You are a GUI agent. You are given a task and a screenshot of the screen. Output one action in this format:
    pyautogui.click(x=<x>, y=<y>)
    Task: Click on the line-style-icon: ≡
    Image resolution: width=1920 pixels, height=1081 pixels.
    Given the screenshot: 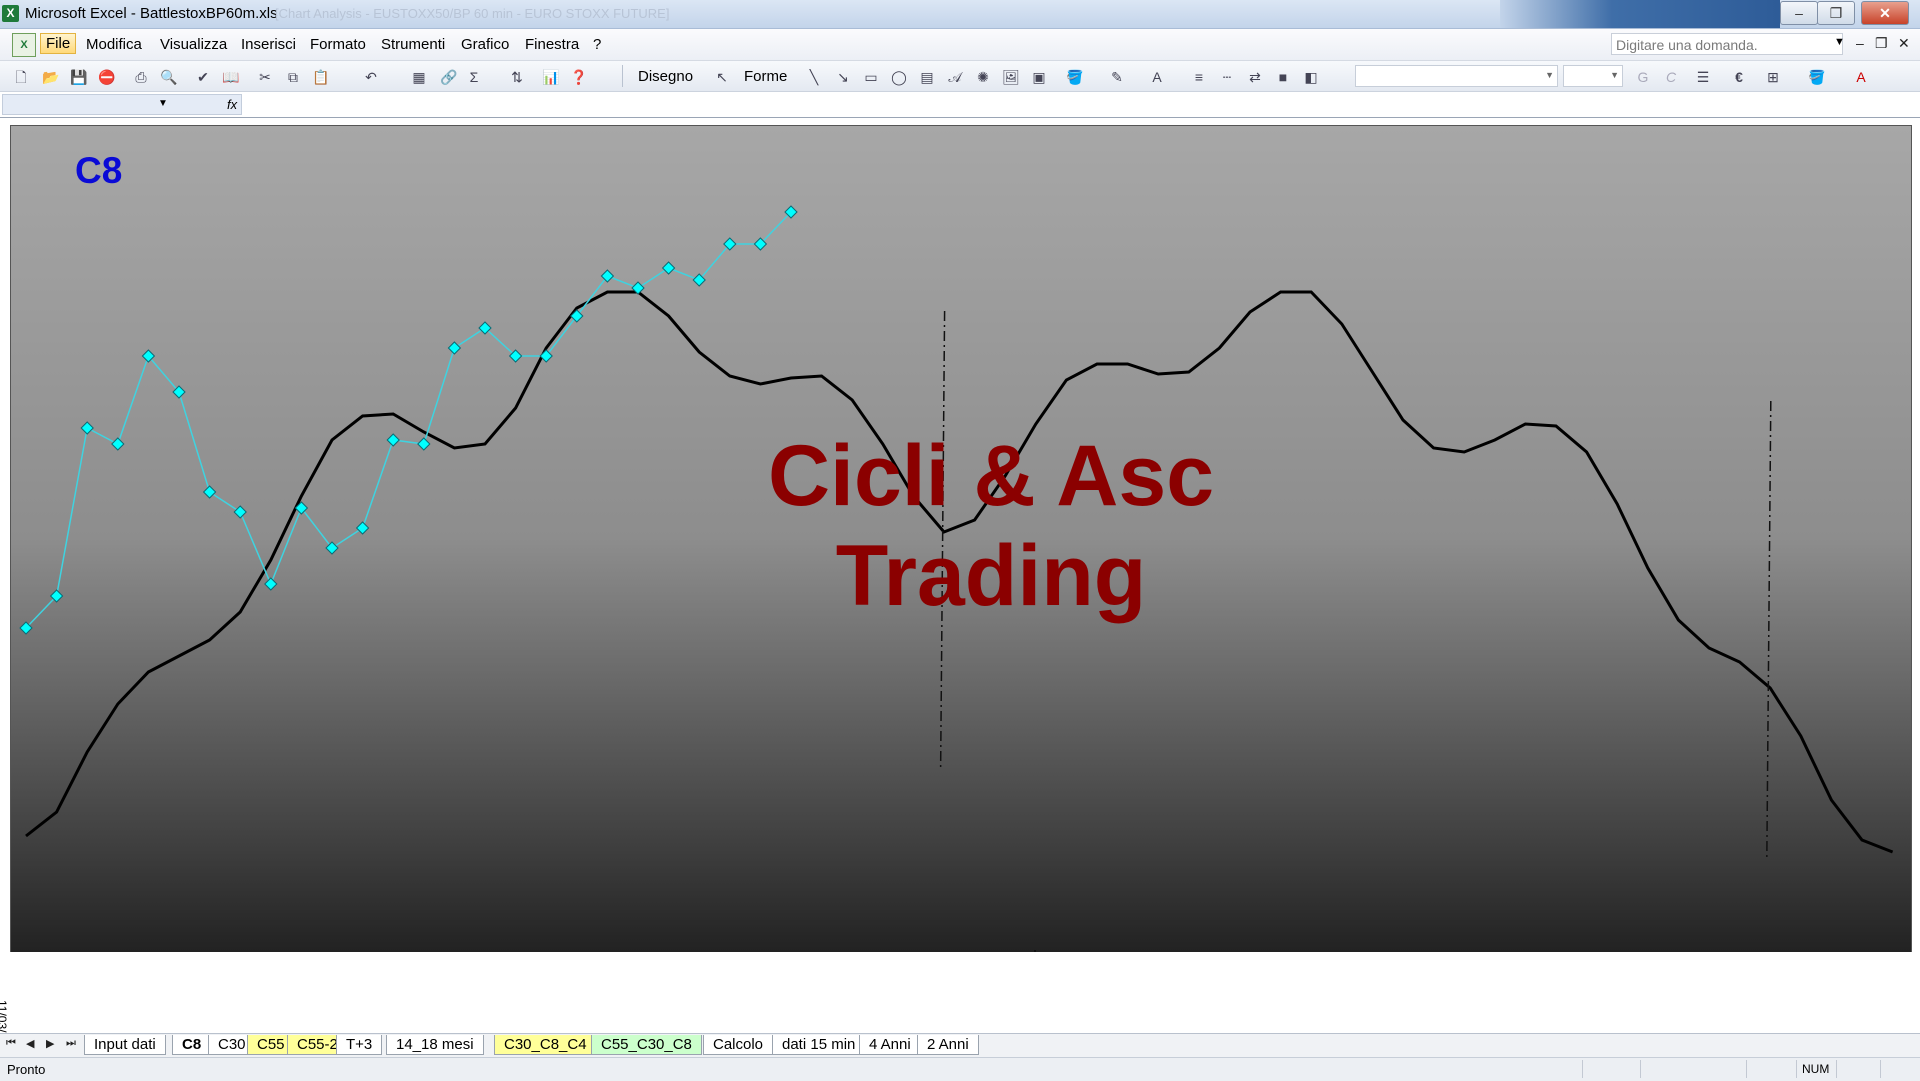 What is the action you would take?
    pyautogui.click(x=1199, y=77)
    